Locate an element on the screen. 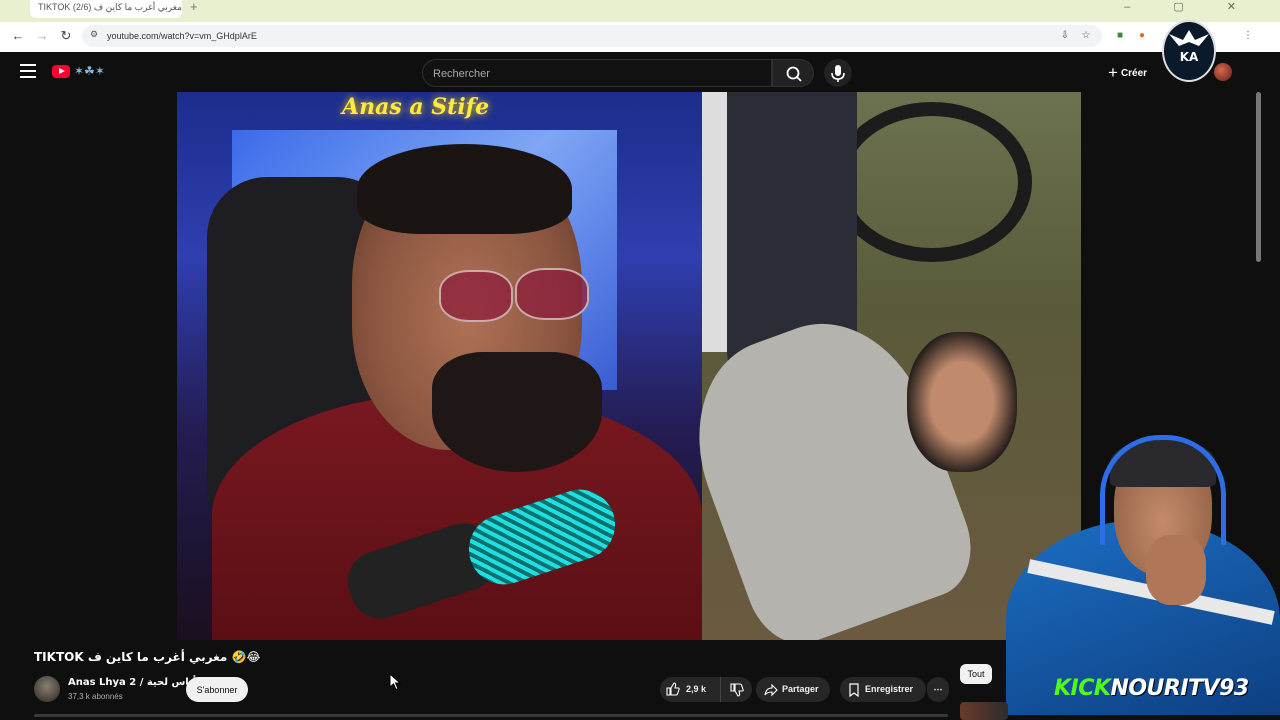 The height and width of the screenshot is (720, 1280). eagle-logo-icon: KA is located at coordinates (1189, 51).